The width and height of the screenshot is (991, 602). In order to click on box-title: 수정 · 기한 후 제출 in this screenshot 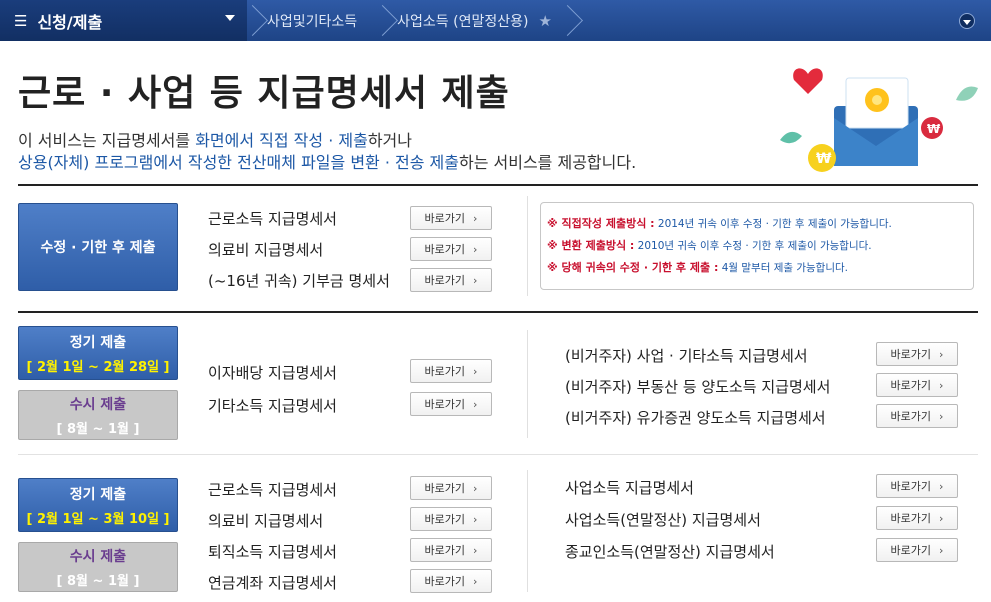, I will do `click(98, 248)`.